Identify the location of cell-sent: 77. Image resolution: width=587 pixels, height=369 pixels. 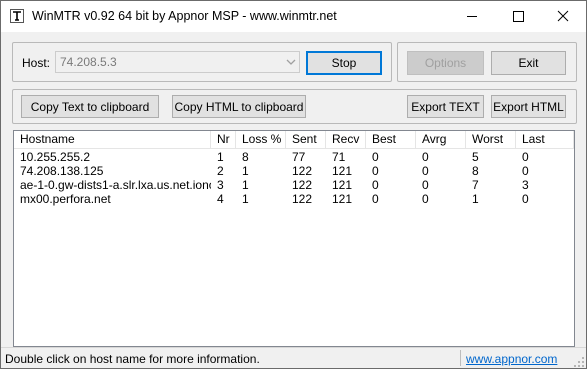
(299, 157).